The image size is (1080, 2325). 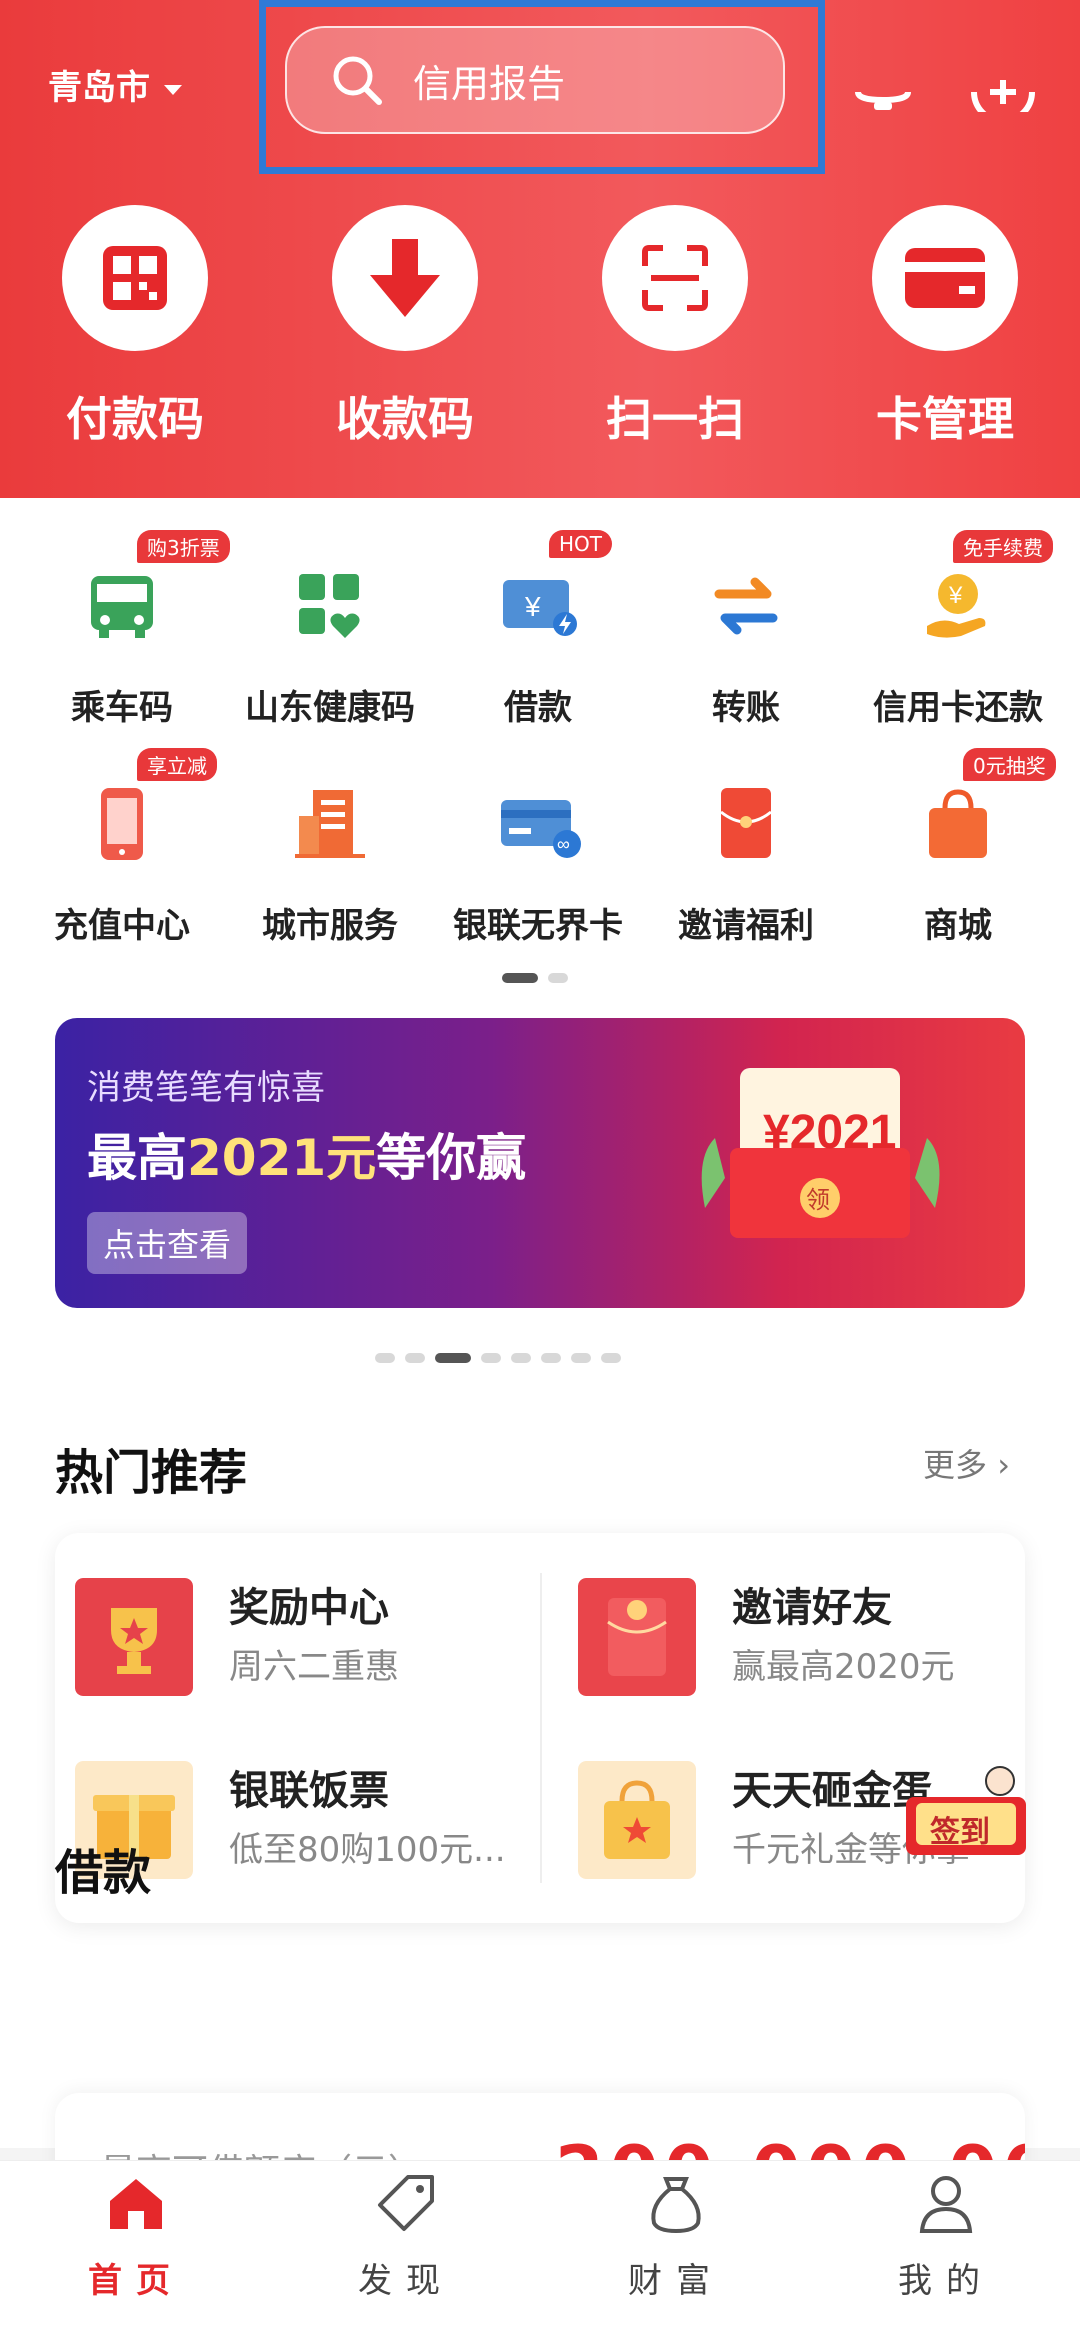 What do you see at coordinates (330, 823) in the screenshot?
I see `city-building-icon` at bounding box center [330, 823].